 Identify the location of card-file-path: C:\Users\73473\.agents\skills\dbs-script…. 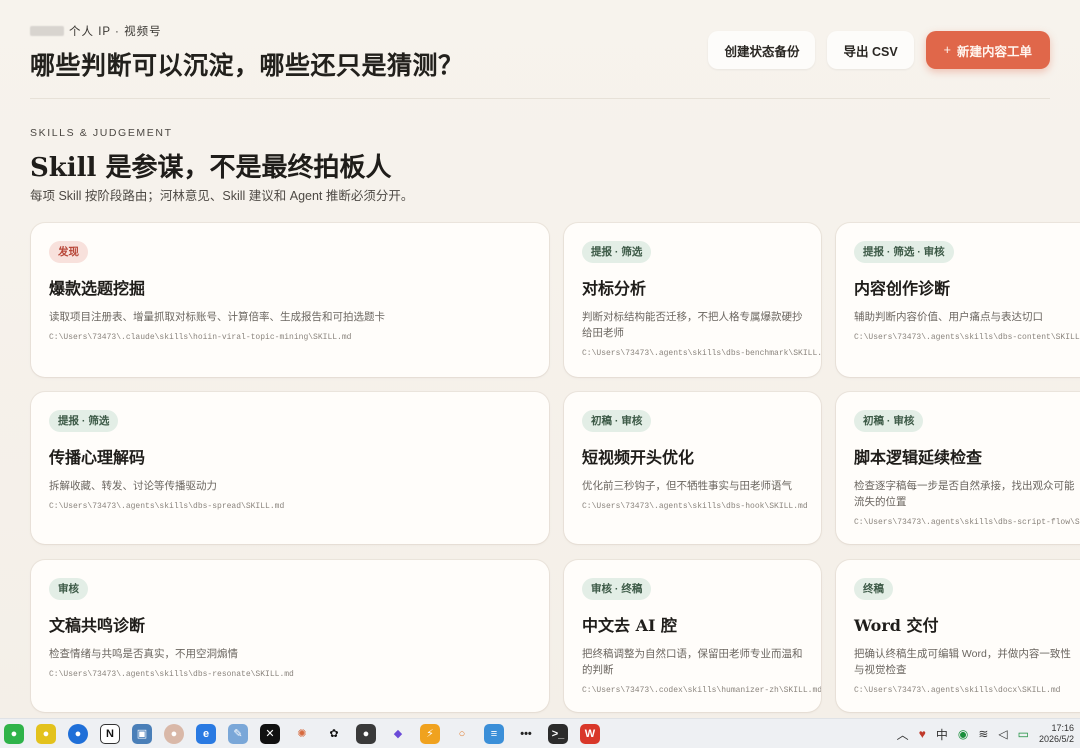
(967, 522).